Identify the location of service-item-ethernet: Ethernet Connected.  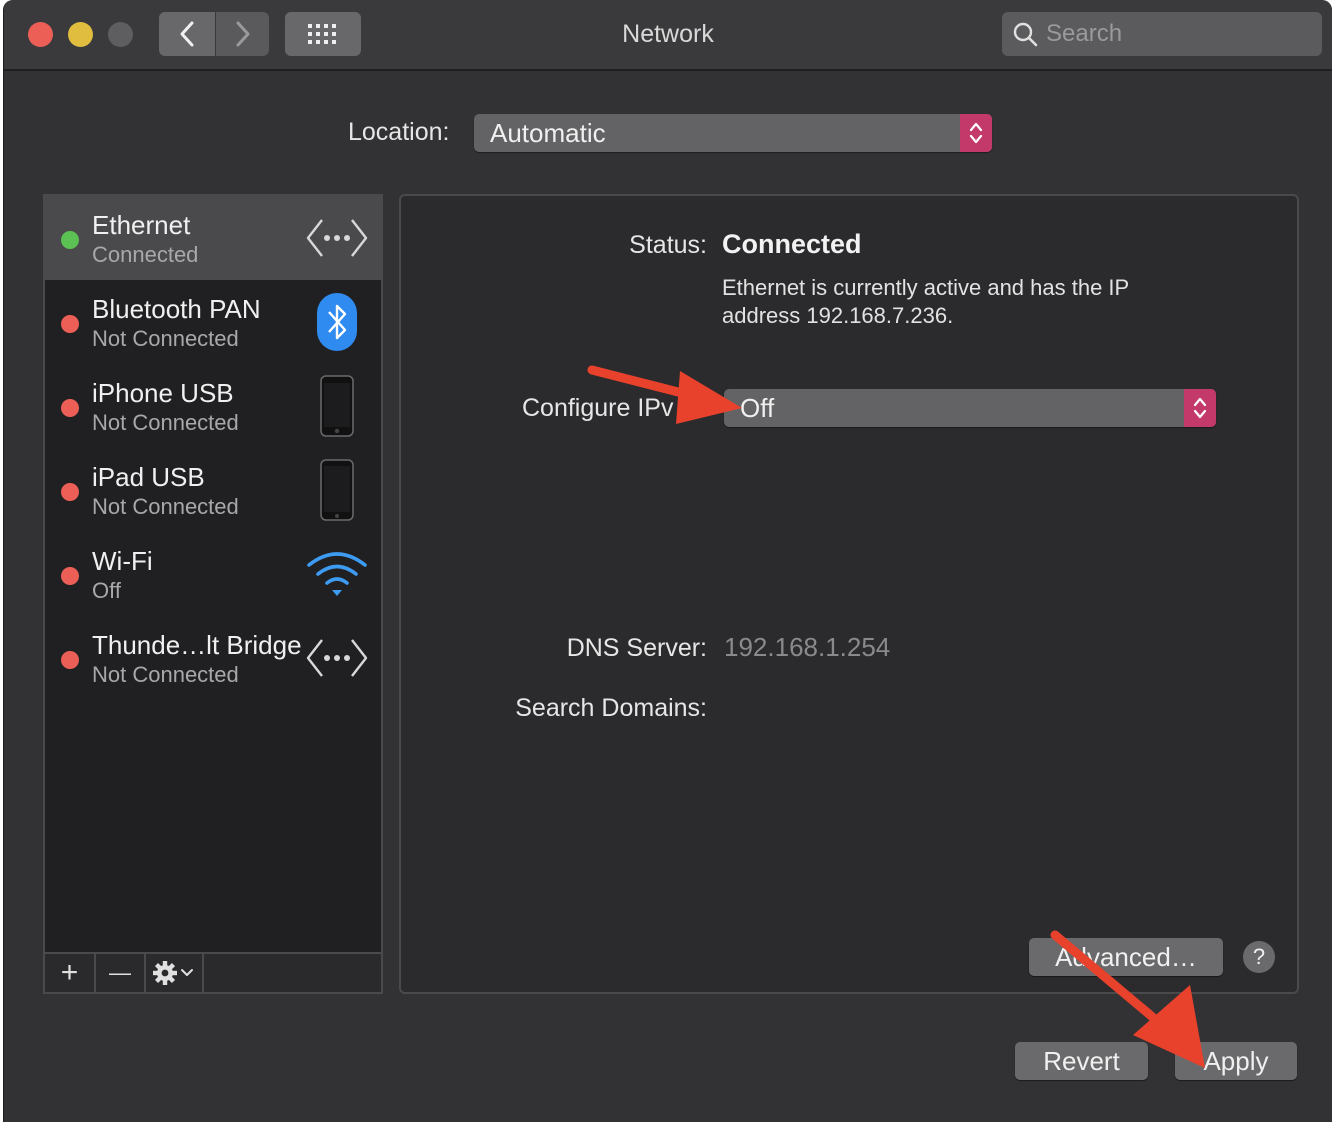
(213, 238).